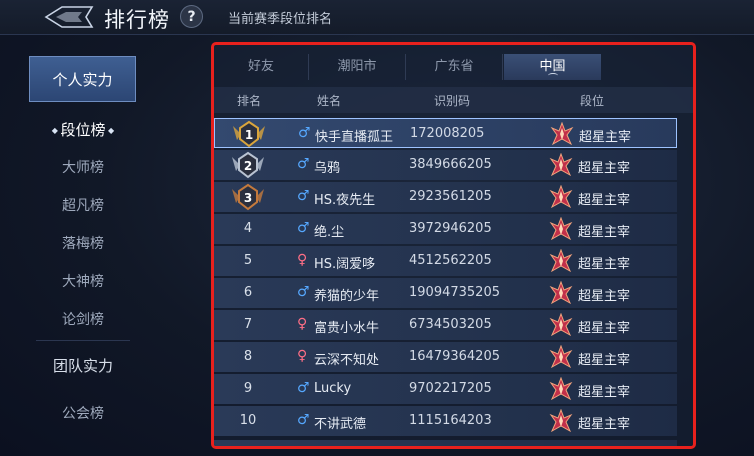 This screenshot has width=754, height=456. Describe the element at coordinates (450, 388) in the screenshot. I see `player-id: 9702217205` at that location.